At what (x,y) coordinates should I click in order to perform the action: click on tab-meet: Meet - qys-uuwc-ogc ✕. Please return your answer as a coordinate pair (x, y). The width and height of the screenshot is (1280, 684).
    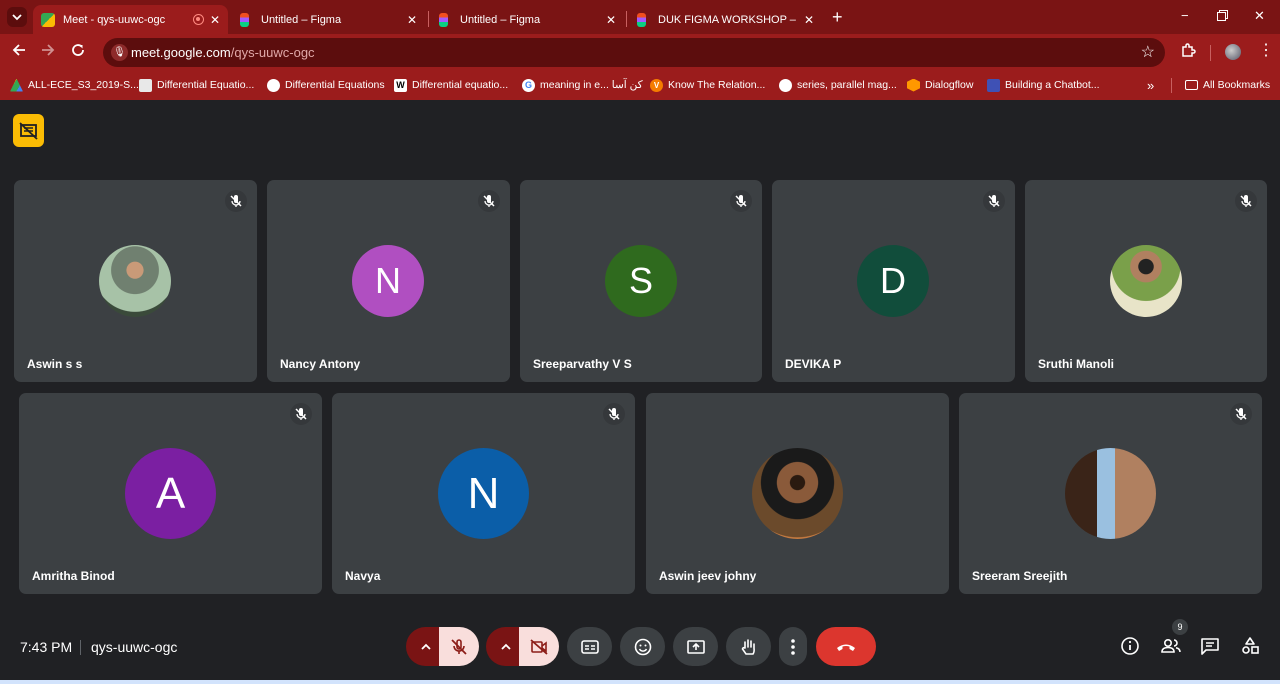
    Looking at the image, I should click on (130, 19).